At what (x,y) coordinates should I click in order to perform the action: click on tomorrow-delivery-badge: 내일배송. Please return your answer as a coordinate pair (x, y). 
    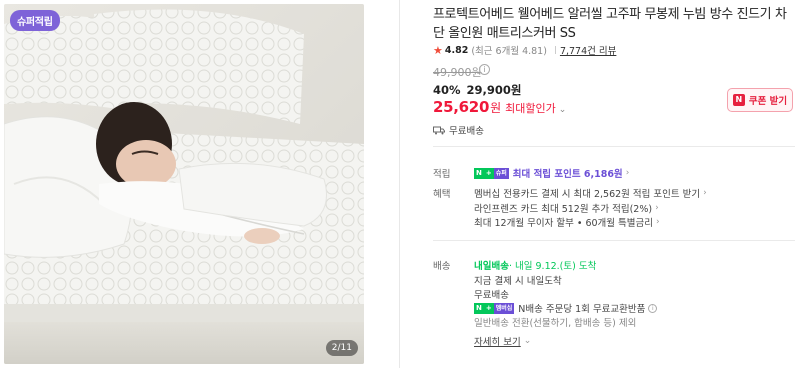
    Looking at the image, I should click on (491, 266).